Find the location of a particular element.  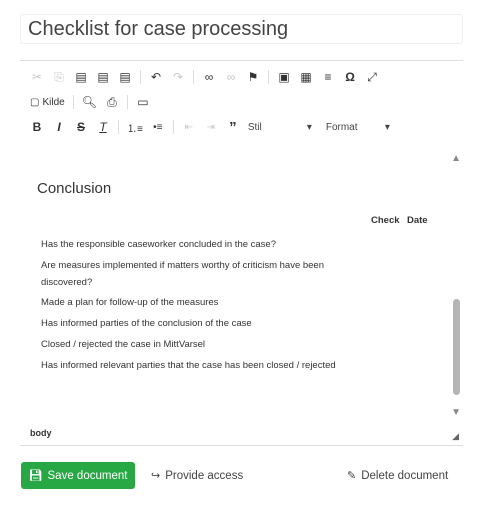

share-arrow-icon: ↪ is located at coordinates (156, 476).